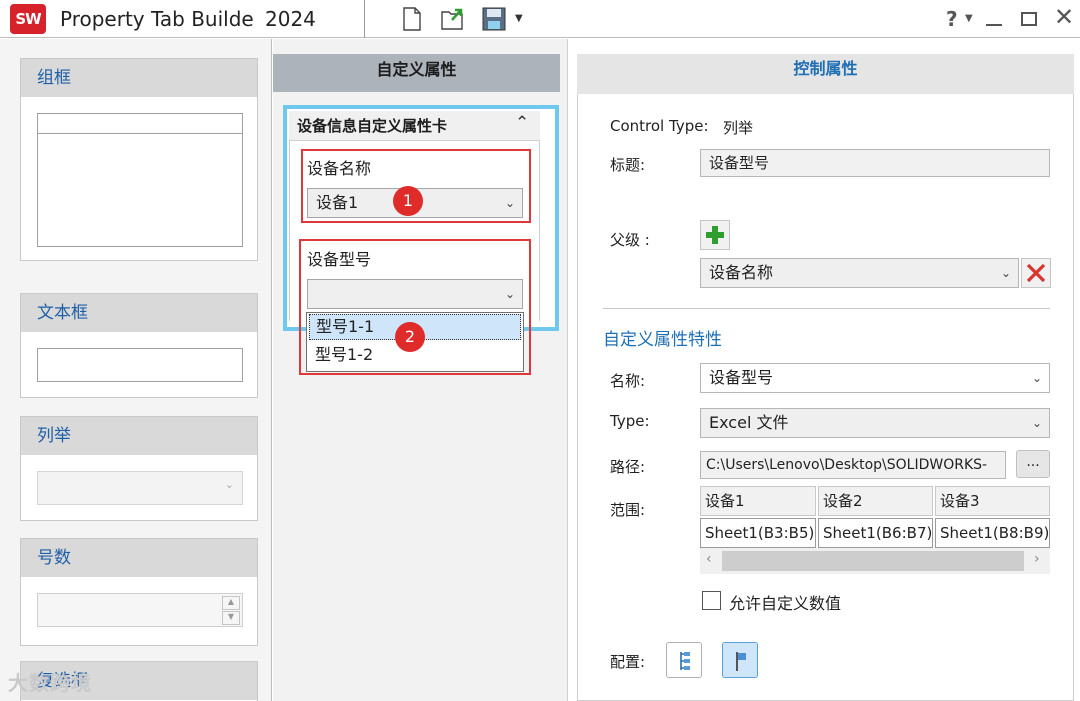 The image size is (1080, 701). I want to click on scroll-right-icon: ›, so click(1037, 559).